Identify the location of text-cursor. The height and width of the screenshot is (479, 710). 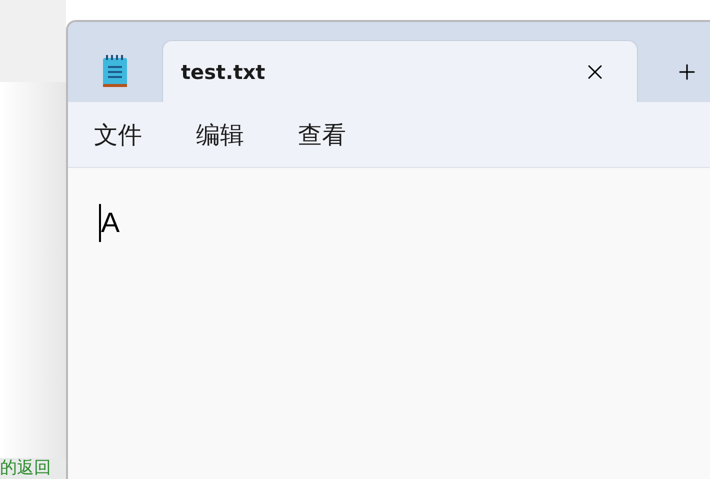
(100, 223).